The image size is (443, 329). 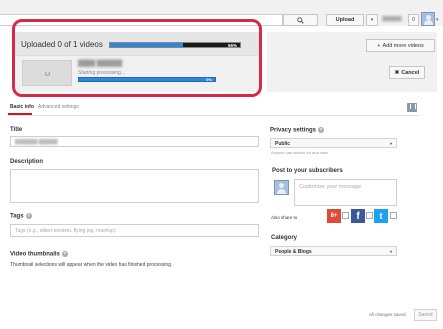 I want to click on privacy-label: Privacy settings, so click(x=293, y=130).